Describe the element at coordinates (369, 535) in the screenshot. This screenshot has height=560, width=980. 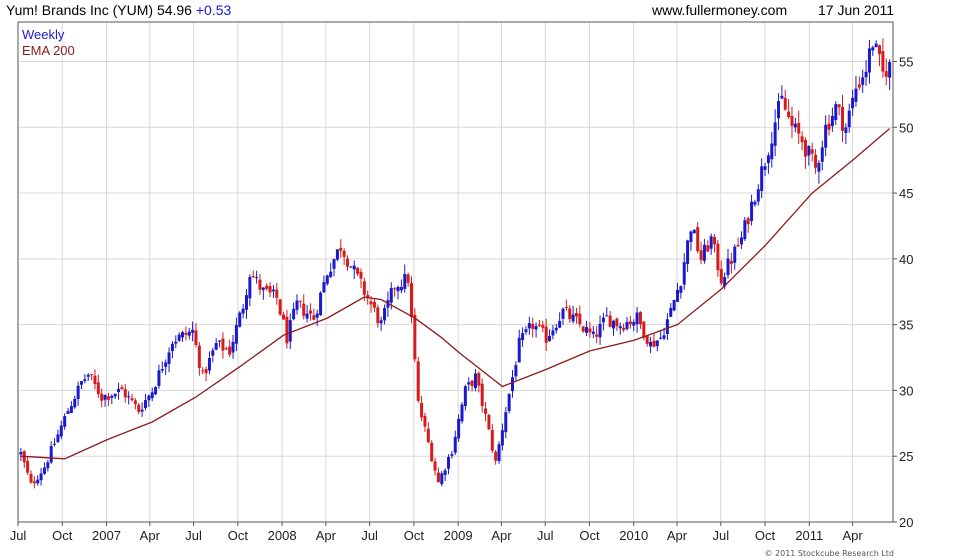
I see `x-tick-label: Jul` at that location.